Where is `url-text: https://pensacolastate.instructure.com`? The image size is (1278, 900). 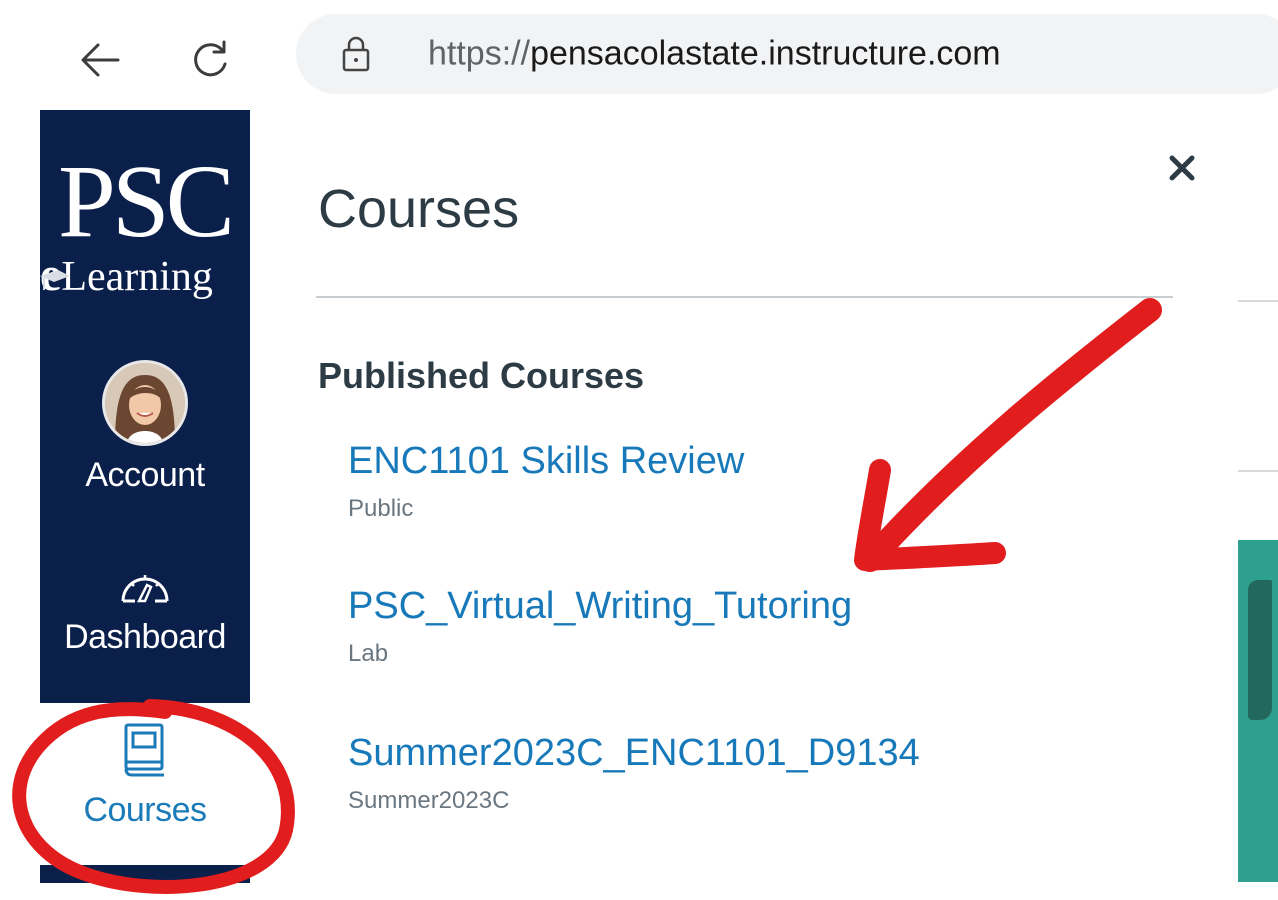 url-text: https://pensacolastate.instructure.com is located at coordinates (714, 54).